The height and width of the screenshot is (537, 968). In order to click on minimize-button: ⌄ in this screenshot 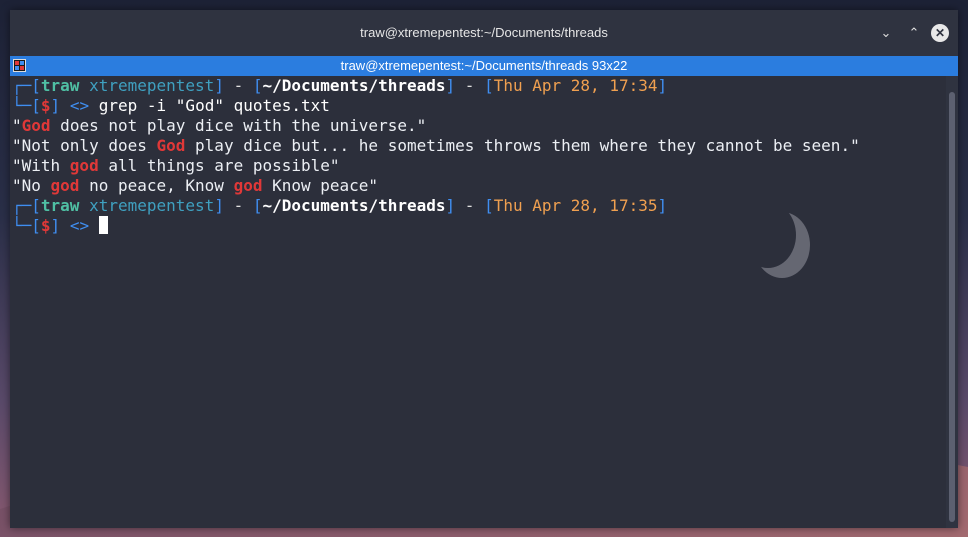, I will do `click(886, 33)`.